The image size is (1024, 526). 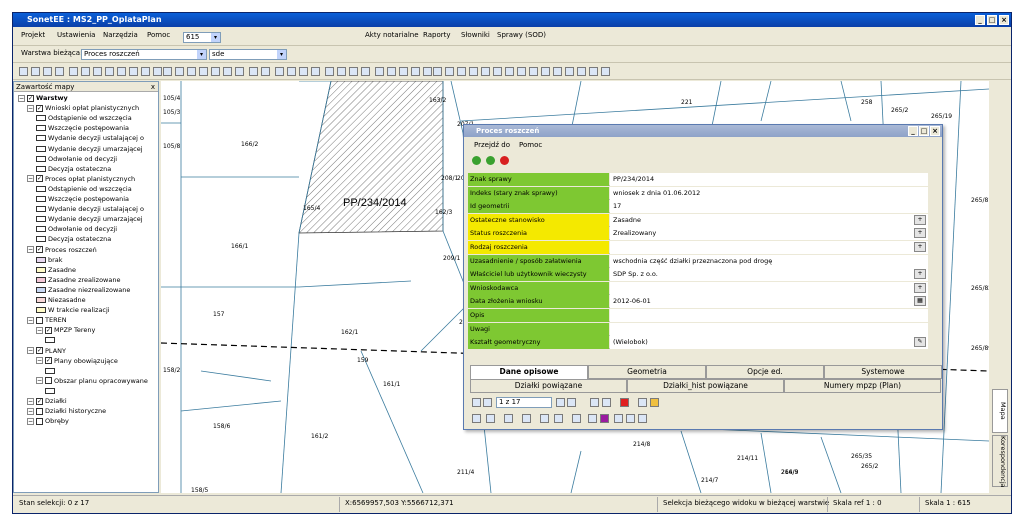 I want to click on color-icon, so click(x=604, y=418).